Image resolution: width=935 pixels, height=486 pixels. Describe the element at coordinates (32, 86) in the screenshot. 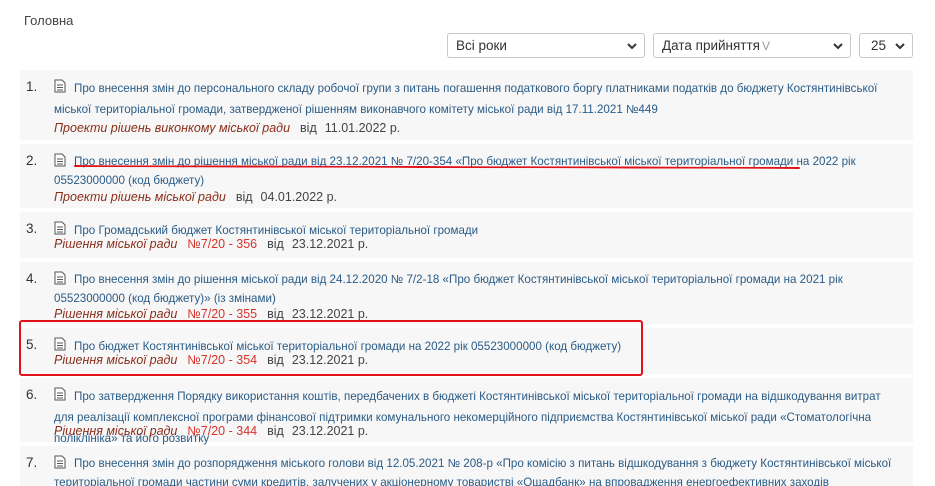

I see `item-number: 1.` at that location.